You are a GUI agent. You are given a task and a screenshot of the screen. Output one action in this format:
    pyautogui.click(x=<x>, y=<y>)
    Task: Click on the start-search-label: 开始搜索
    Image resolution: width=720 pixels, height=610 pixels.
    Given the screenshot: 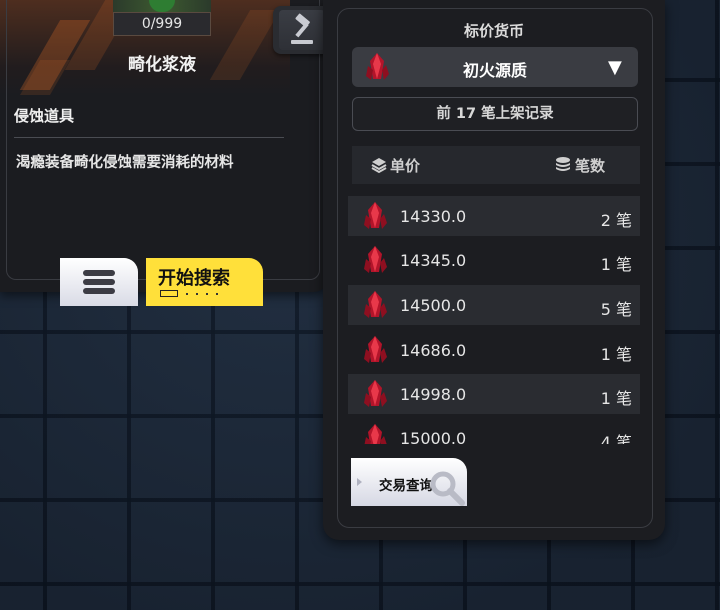 What is the action you would take?
    pyautogui.click(x=194, y=278)
    